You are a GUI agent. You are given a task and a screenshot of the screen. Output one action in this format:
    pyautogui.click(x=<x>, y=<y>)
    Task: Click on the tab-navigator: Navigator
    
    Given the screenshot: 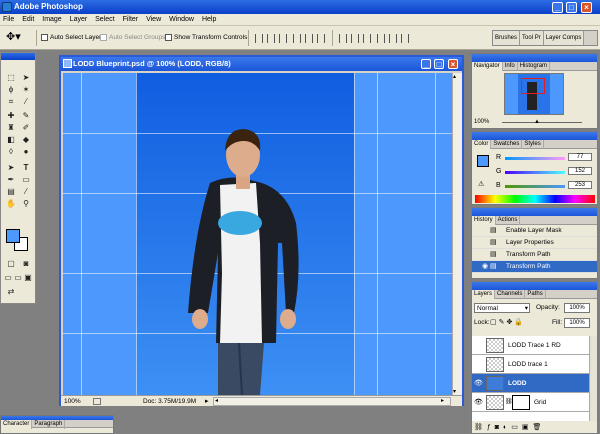 What is the action you would take?
    pyautogui.click(x=487, y=66)
    